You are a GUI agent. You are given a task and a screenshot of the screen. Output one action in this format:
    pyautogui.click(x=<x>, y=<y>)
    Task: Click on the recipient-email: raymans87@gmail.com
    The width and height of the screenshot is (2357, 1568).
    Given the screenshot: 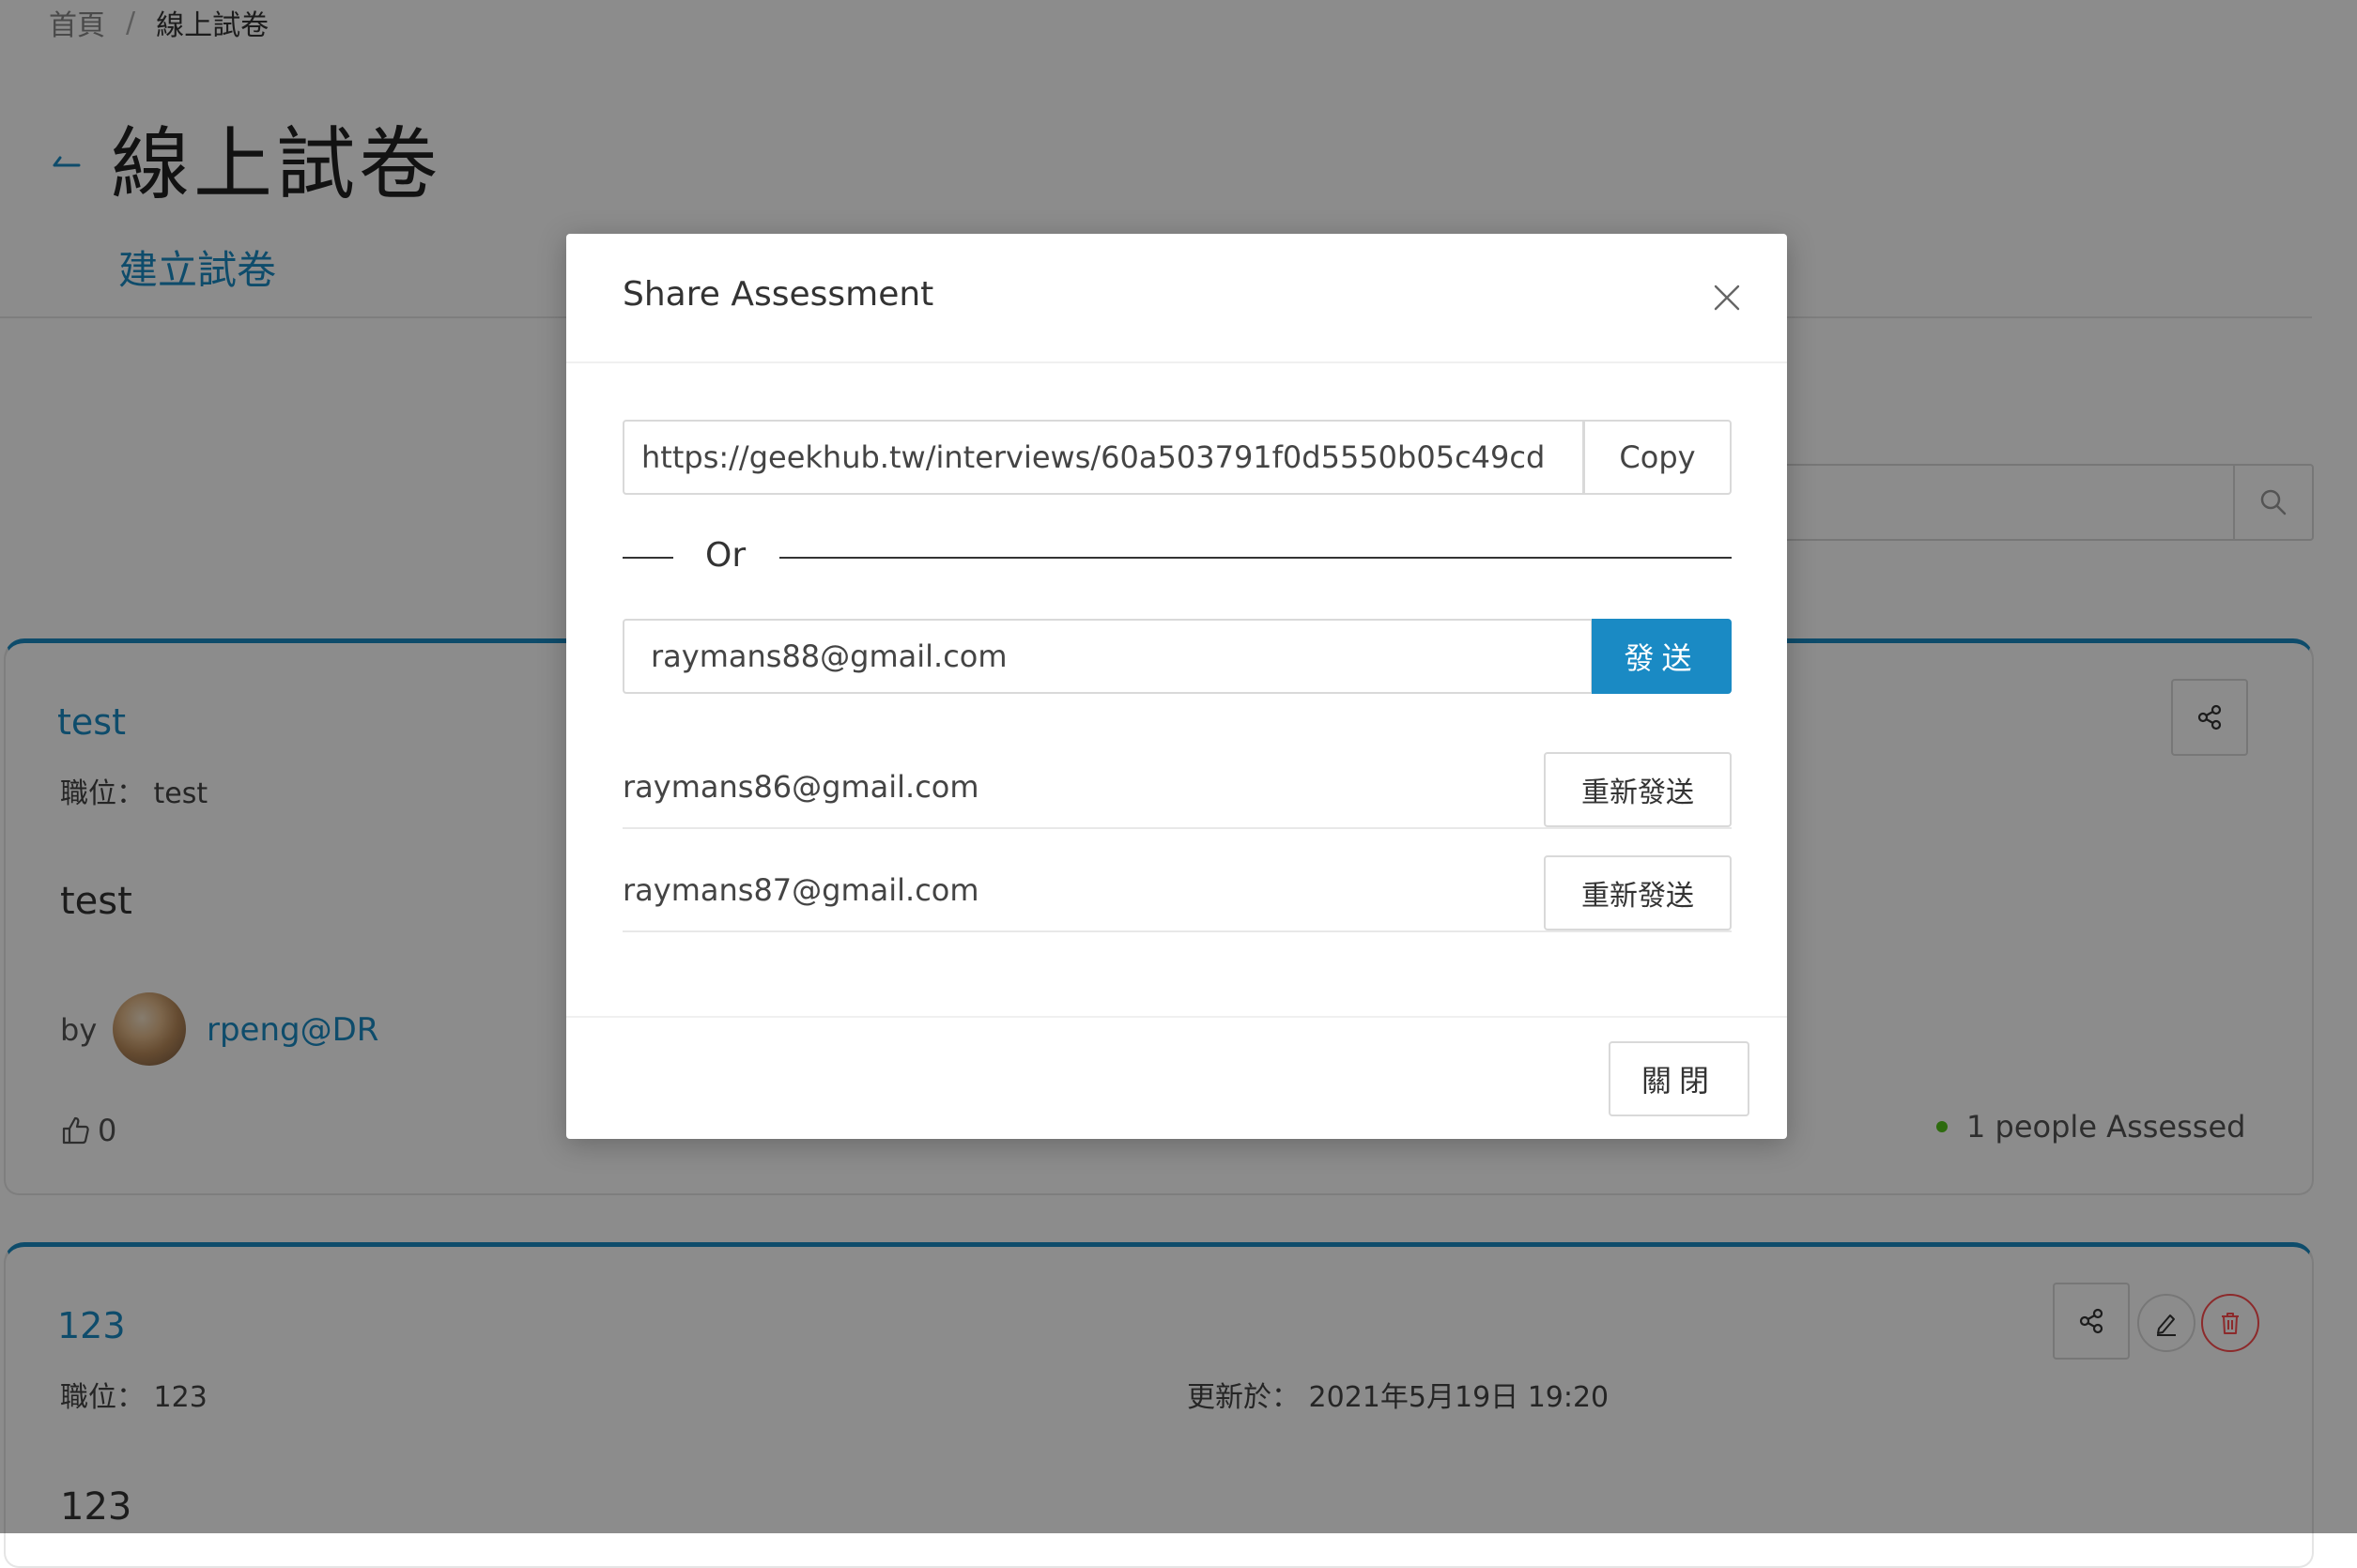 What is the action you would take?
    pyautogui.click(x=801, y=890)
    